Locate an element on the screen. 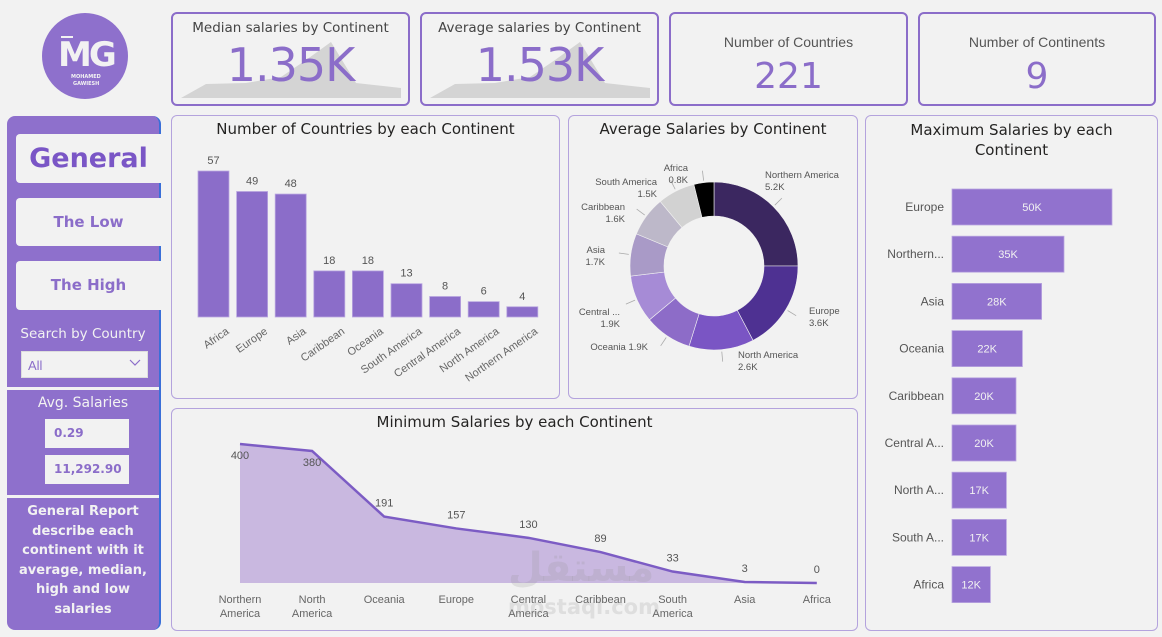 The width and height of the screenshot is (1162, 637). x-tick-label-line: Asia is located at coordinates (745, 600).